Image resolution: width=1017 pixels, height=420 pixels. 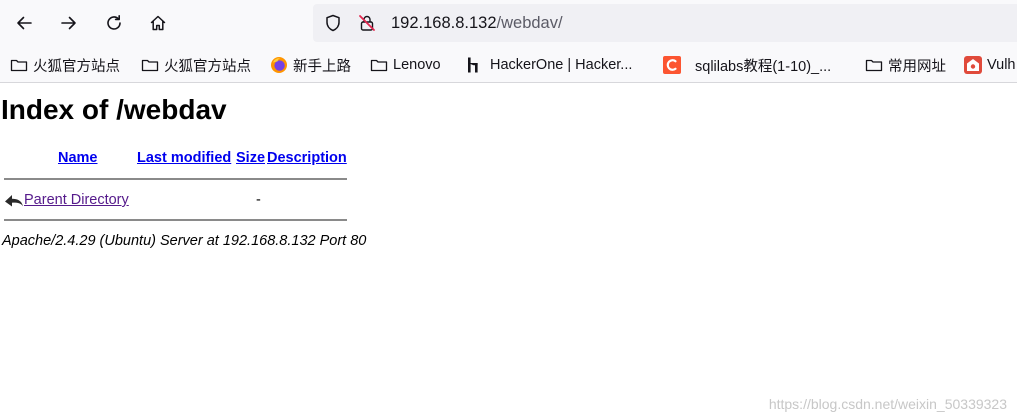 I want to click on table-bottom-rule, so click(x=175, y=220).